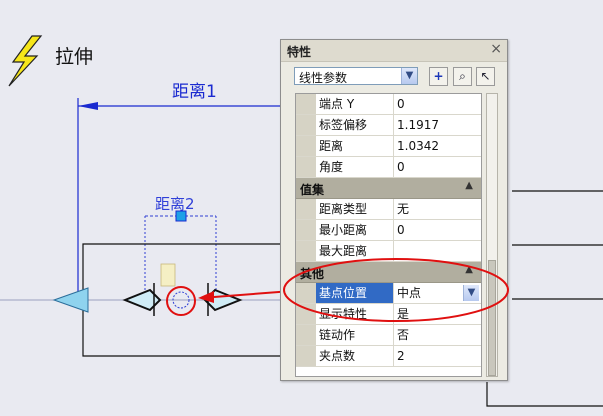 The image size is (603, 416). I want to click on property-row: 显示特性 是, so click(388, 314).